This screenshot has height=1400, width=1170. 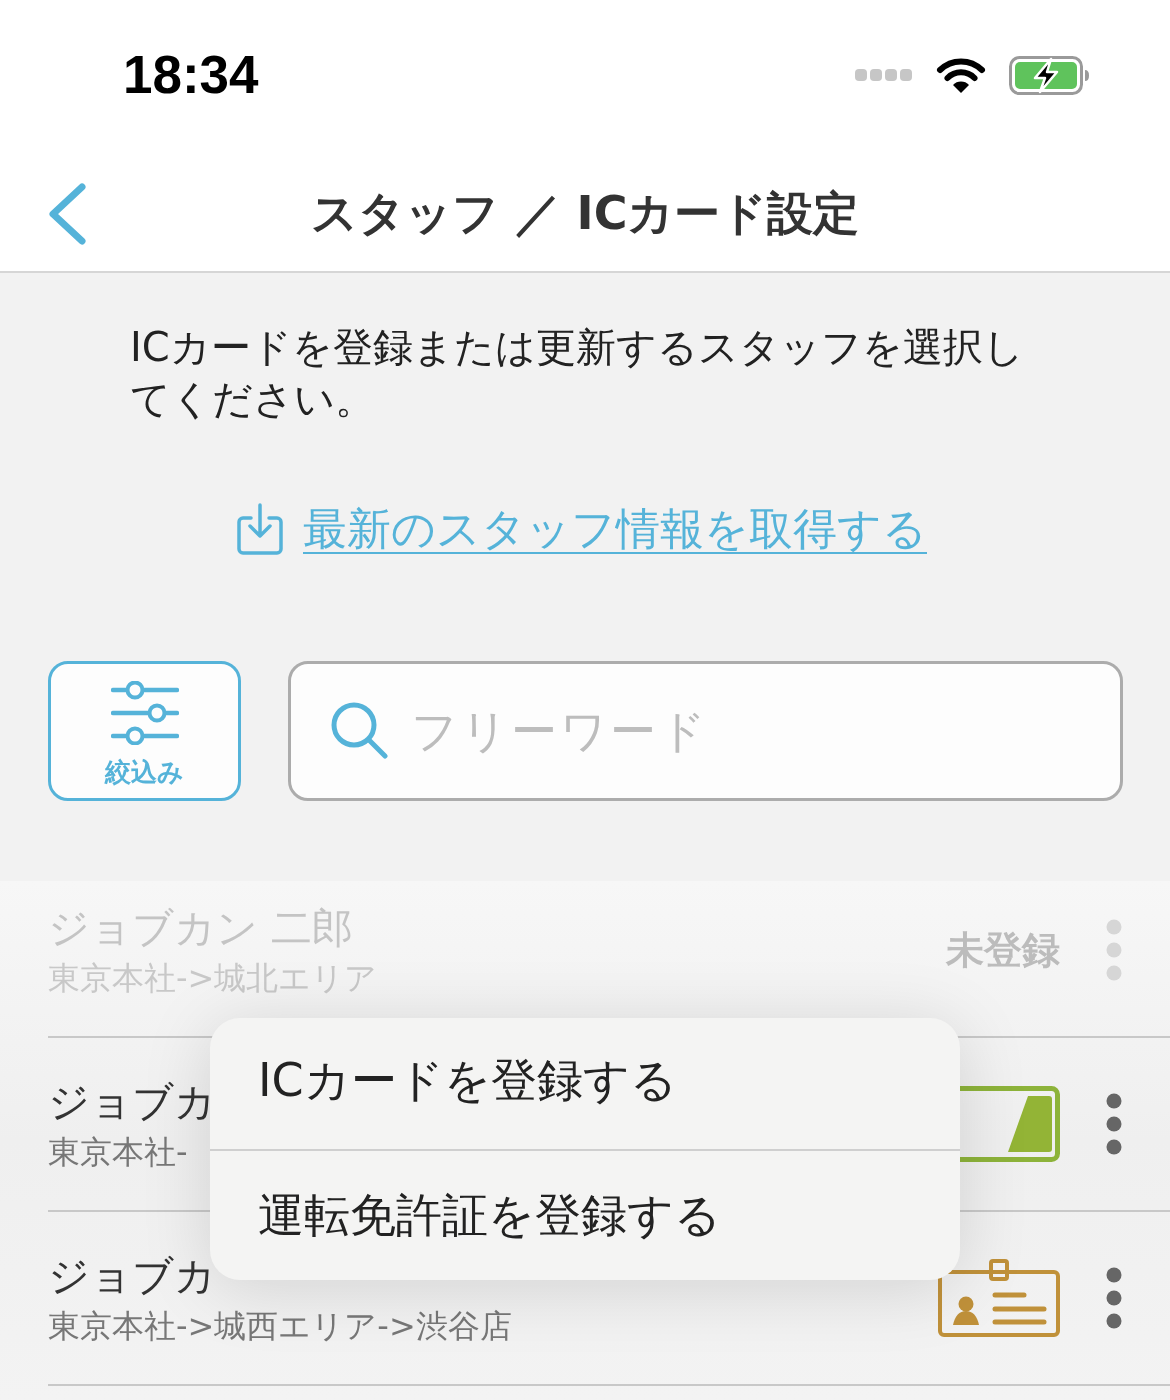 I want to click on status-time: 18:34, so click(x=191, y=75).